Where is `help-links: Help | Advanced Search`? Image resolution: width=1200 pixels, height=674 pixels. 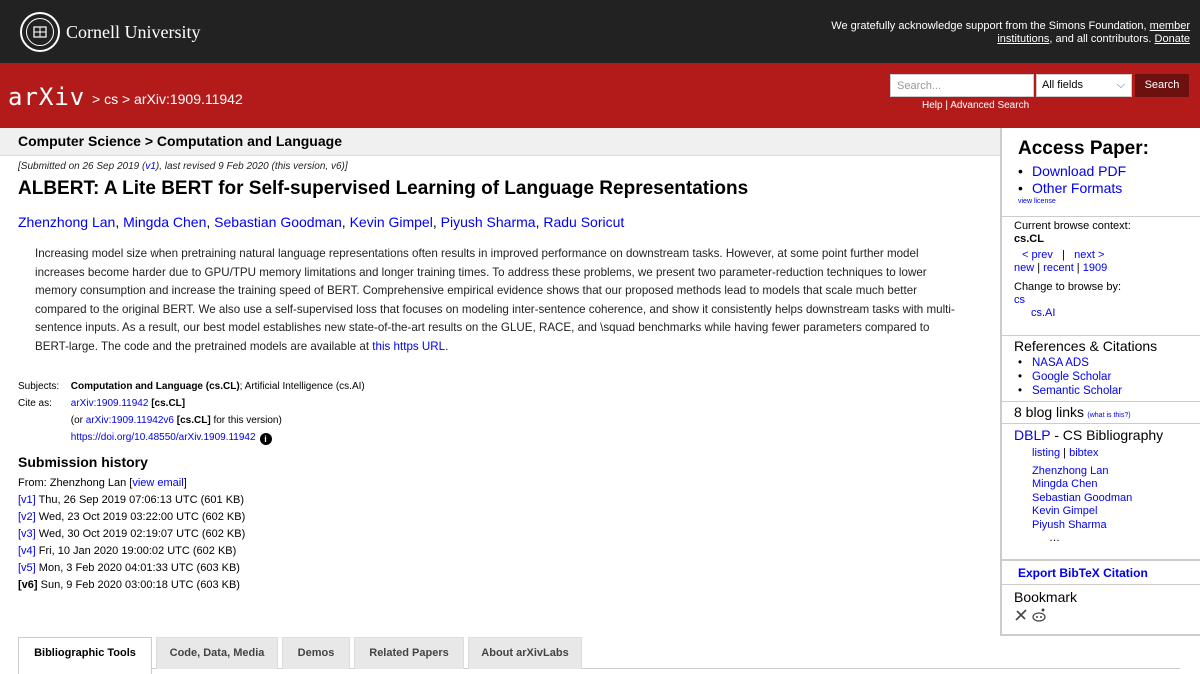
help-links: Help | Advanced Search is located at coordinates (976, 105).